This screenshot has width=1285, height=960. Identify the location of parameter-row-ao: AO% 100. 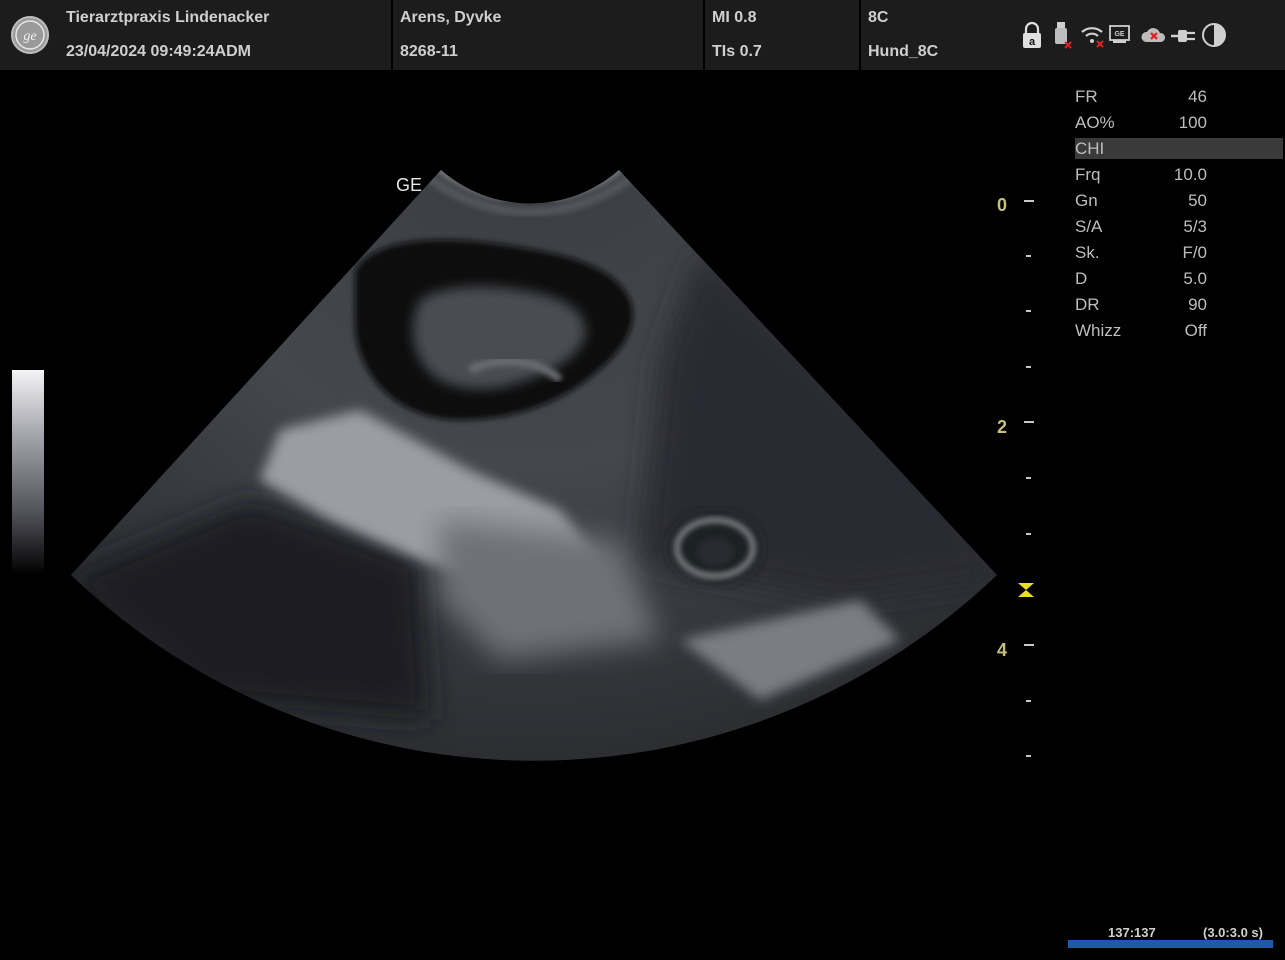
(1179, 125).